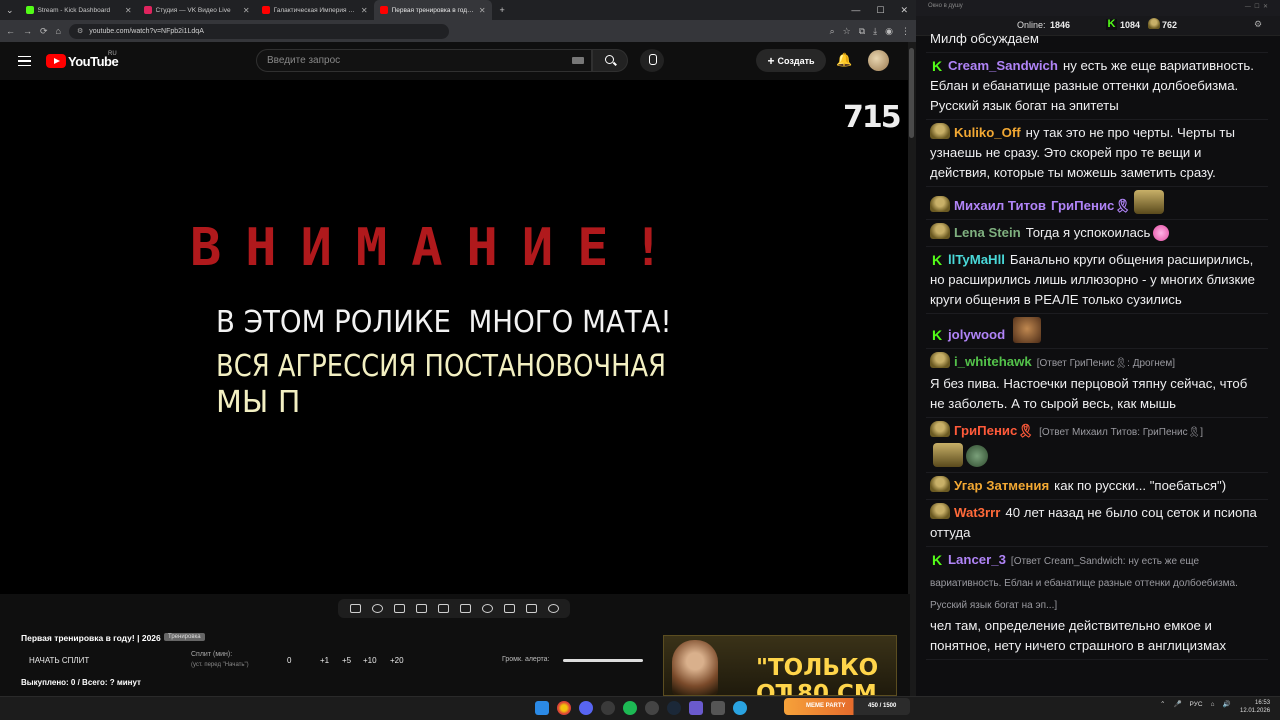 The image size is (1280, 720). What do you see at coordinates (1213, 704) in the screenshot?
I see `tray-network-icon: ⌂` at bounding box center [1213, 704].